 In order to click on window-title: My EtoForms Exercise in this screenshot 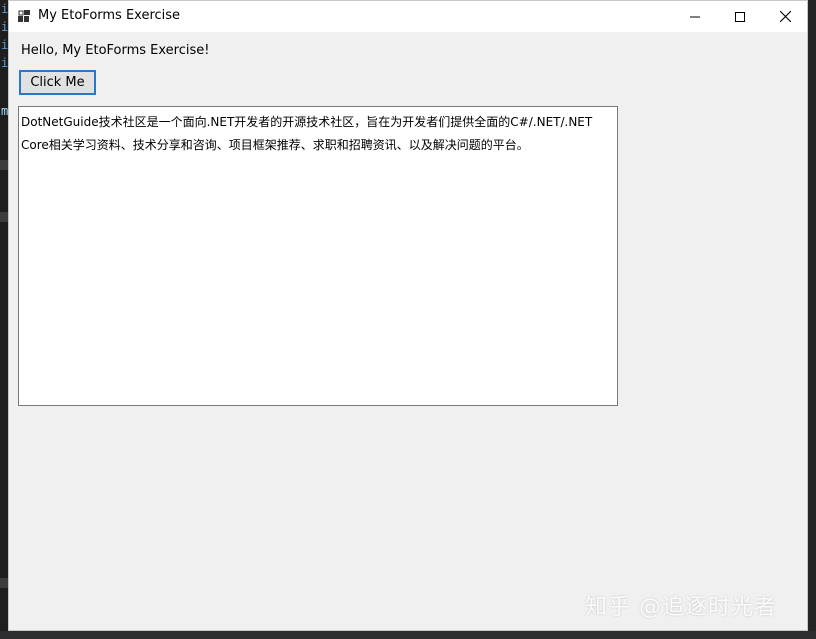, I will do `click(109, 15)`.